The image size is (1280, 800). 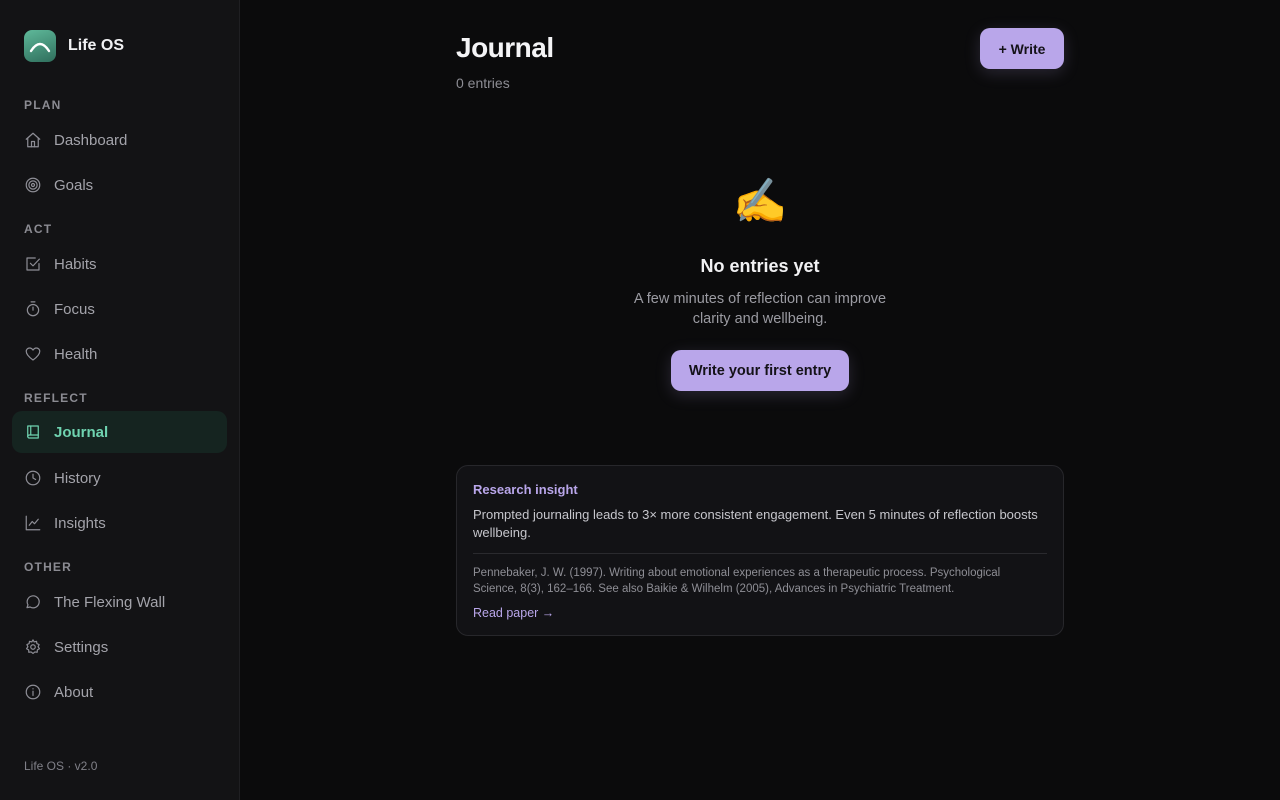 I want to click on heart-icon, so click(x=33, y=354).